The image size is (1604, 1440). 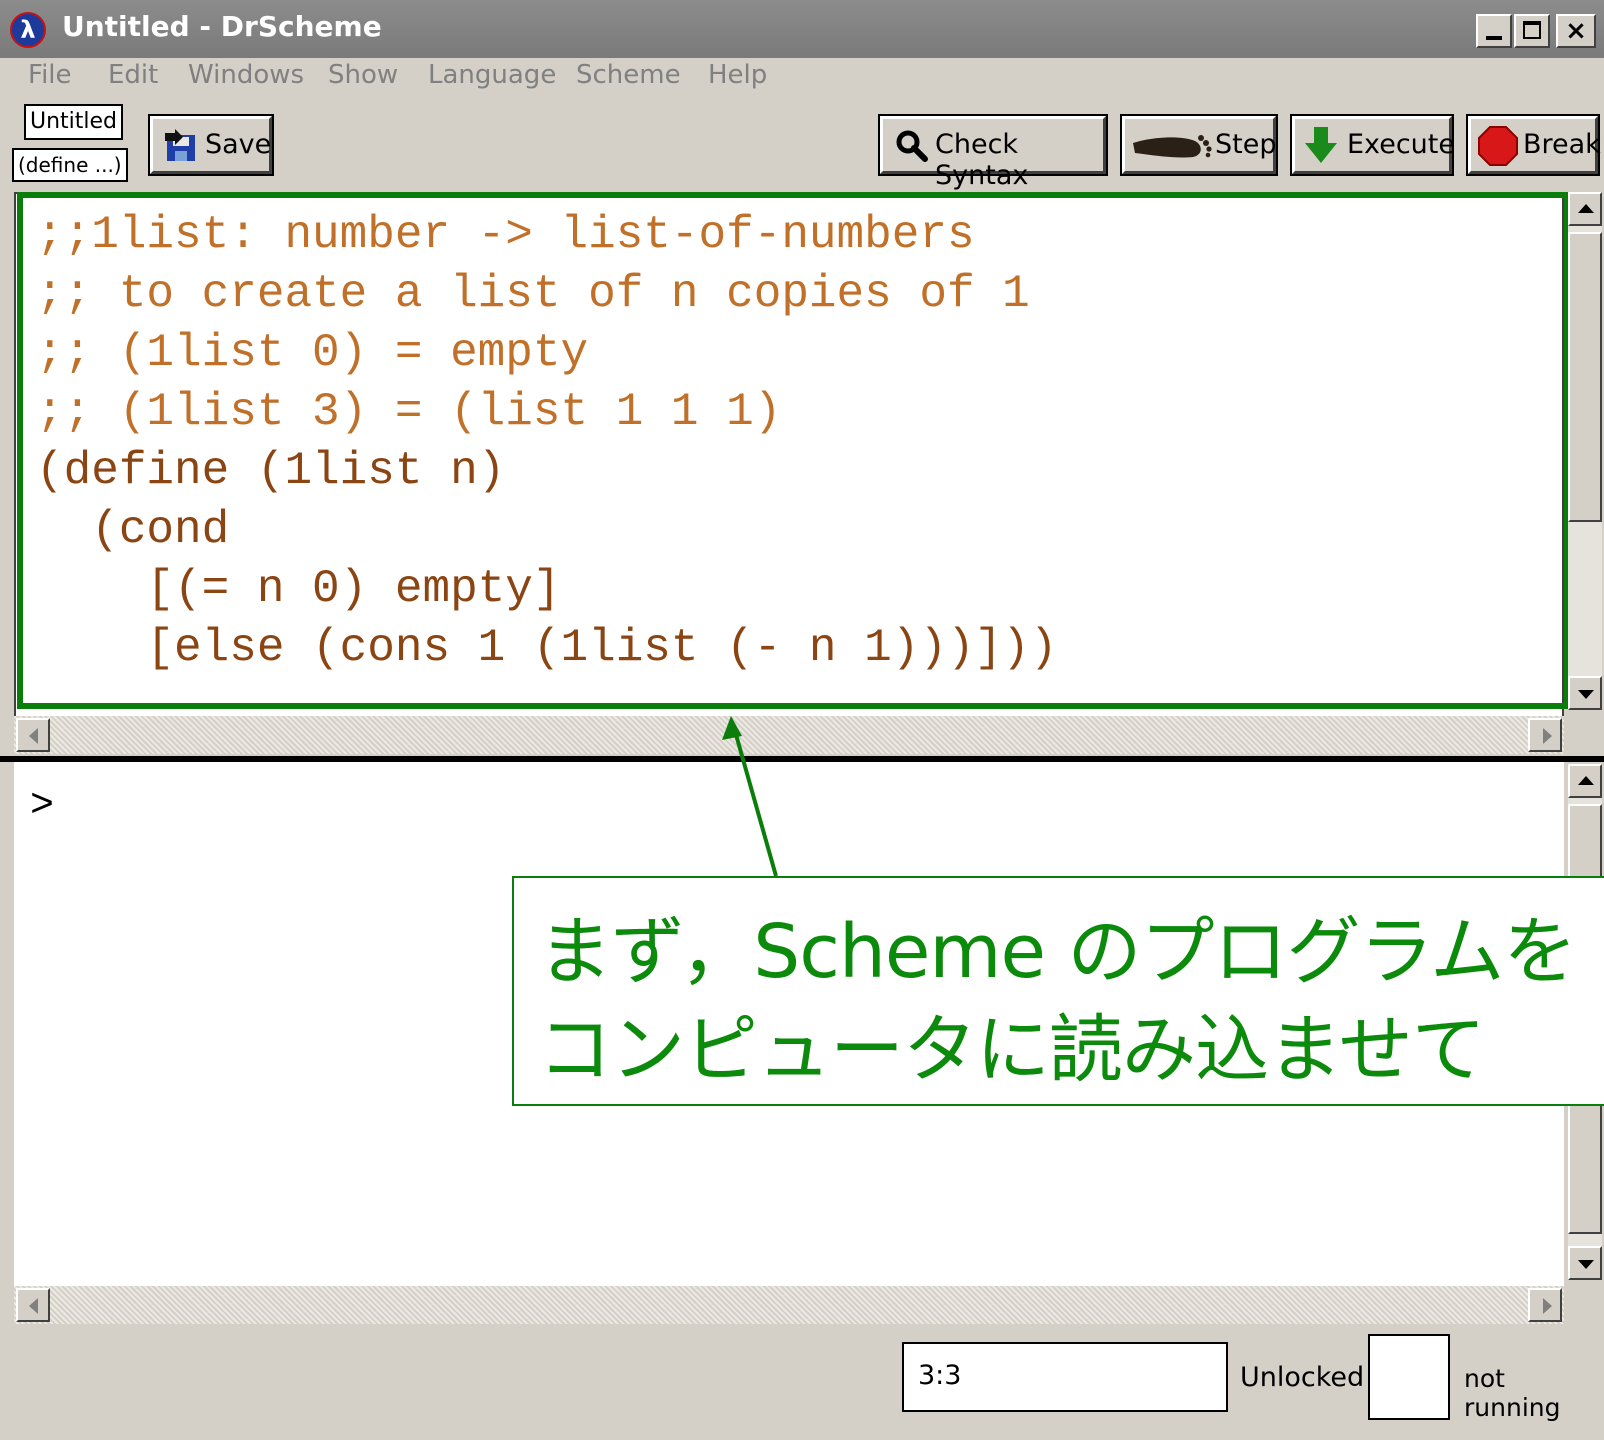 I want to click on annotation-arrow, so click(x=750, y=796).